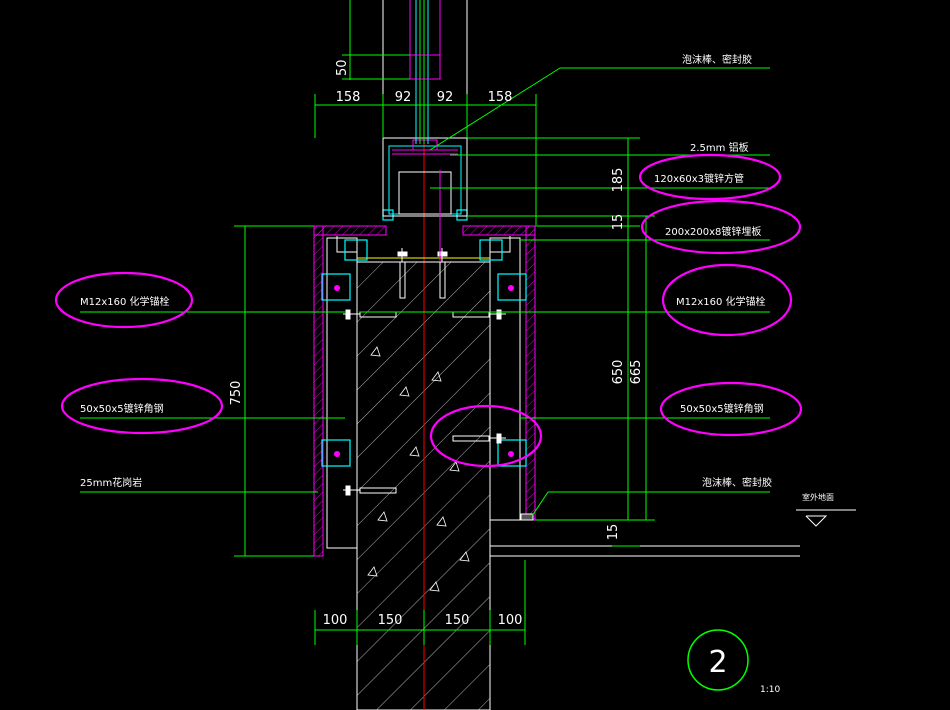 This screenshot has height=710, width=950. Describe the element at coordinates (618, 180) in the screenshot. I see `dim-185: 185` at that location.